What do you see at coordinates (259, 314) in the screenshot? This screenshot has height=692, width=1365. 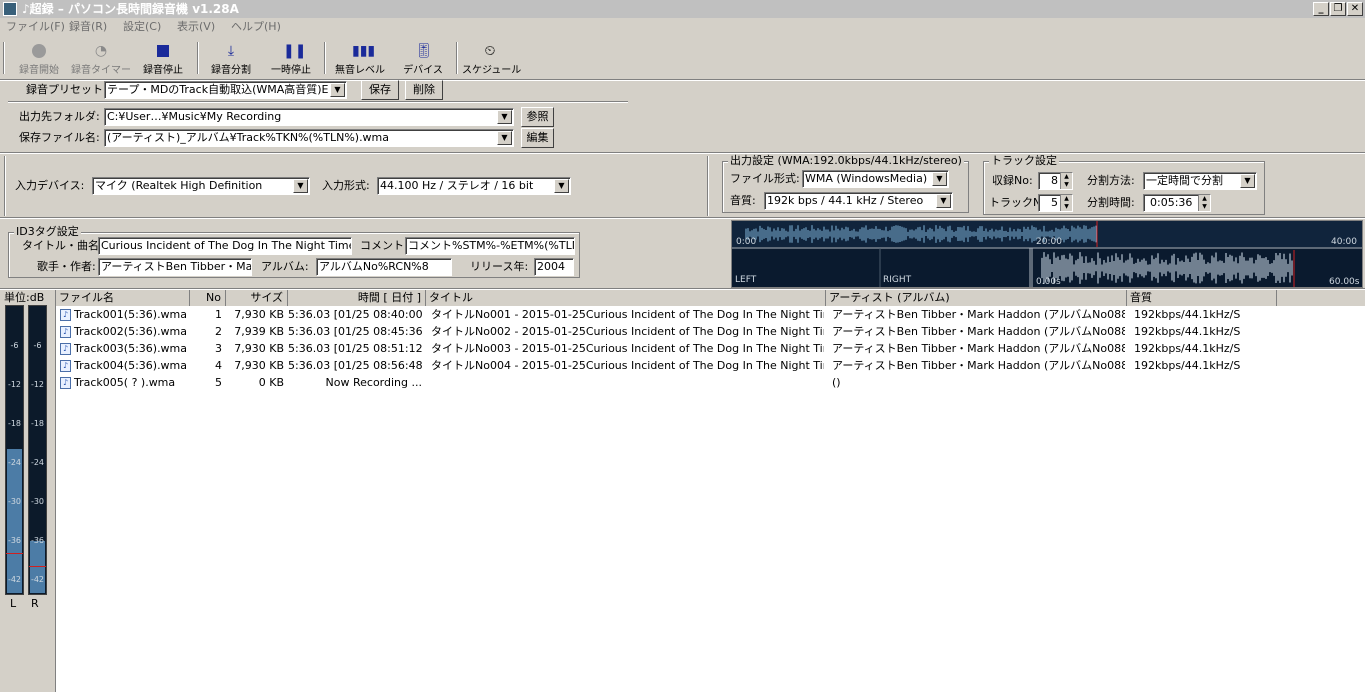 I see `cell-text: 7,930 KB` at bounding box center [259, 314].